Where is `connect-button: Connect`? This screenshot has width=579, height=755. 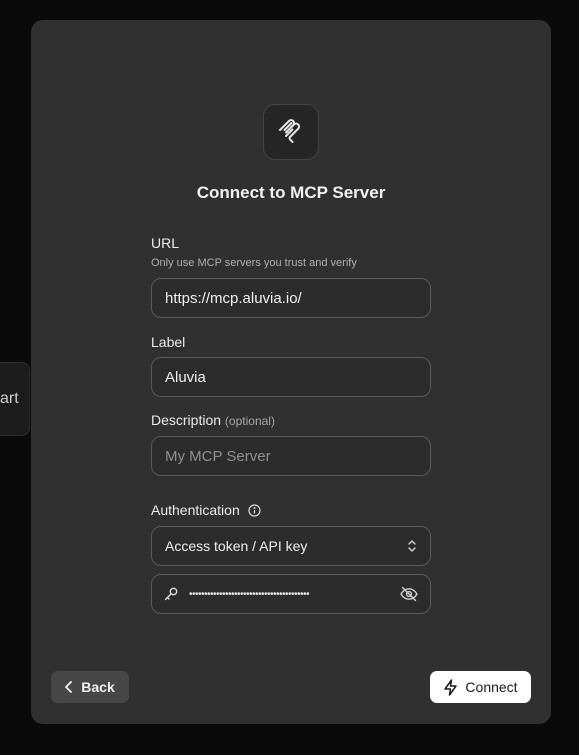
connect-button: Connect is located at coordinates (480, 687).